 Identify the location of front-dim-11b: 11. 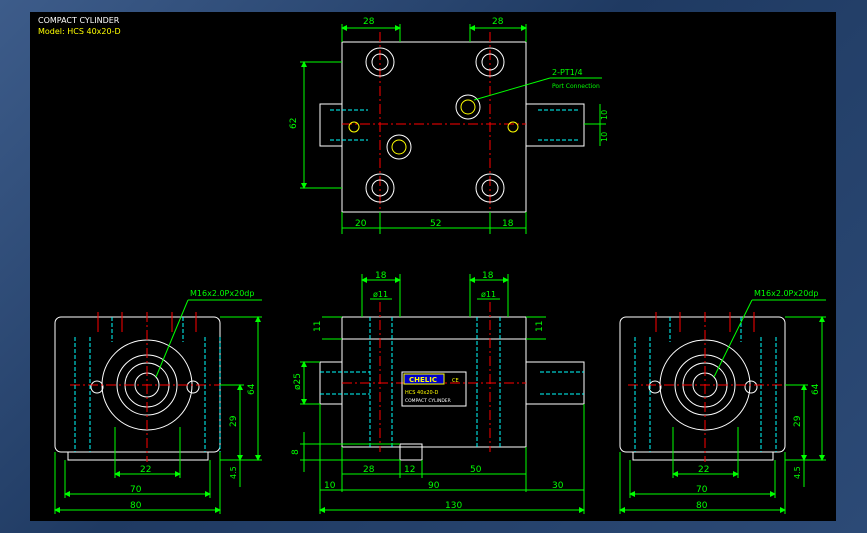
(540, 326).